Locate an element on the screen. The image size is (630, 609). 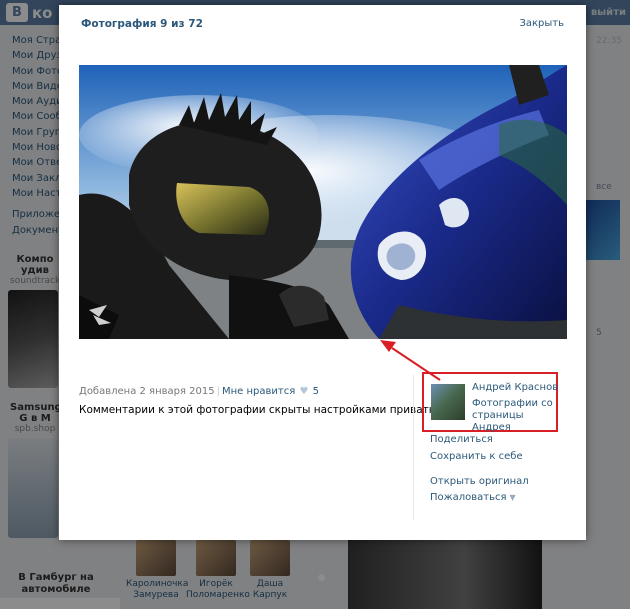
save-to-profile-link: Сохранить к себе is located at coordinates (476, 456).